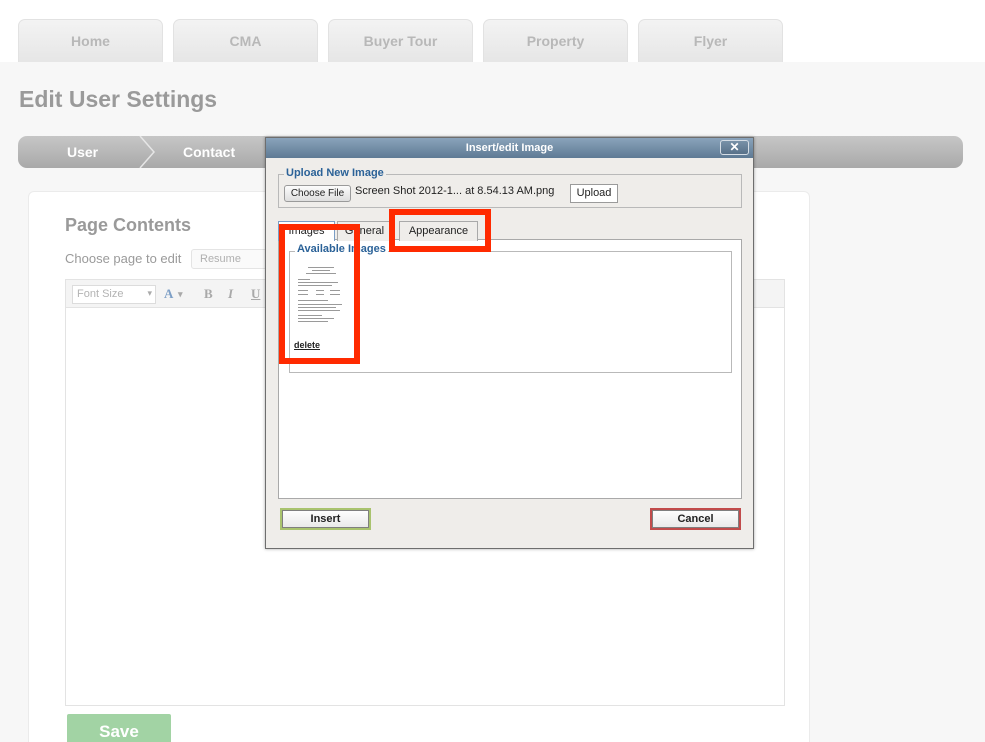 This screenshot has height=742, width=985. I want to click on top-navigation: Home CMA Buyer Tour Property Flyer, so click(492, 31).